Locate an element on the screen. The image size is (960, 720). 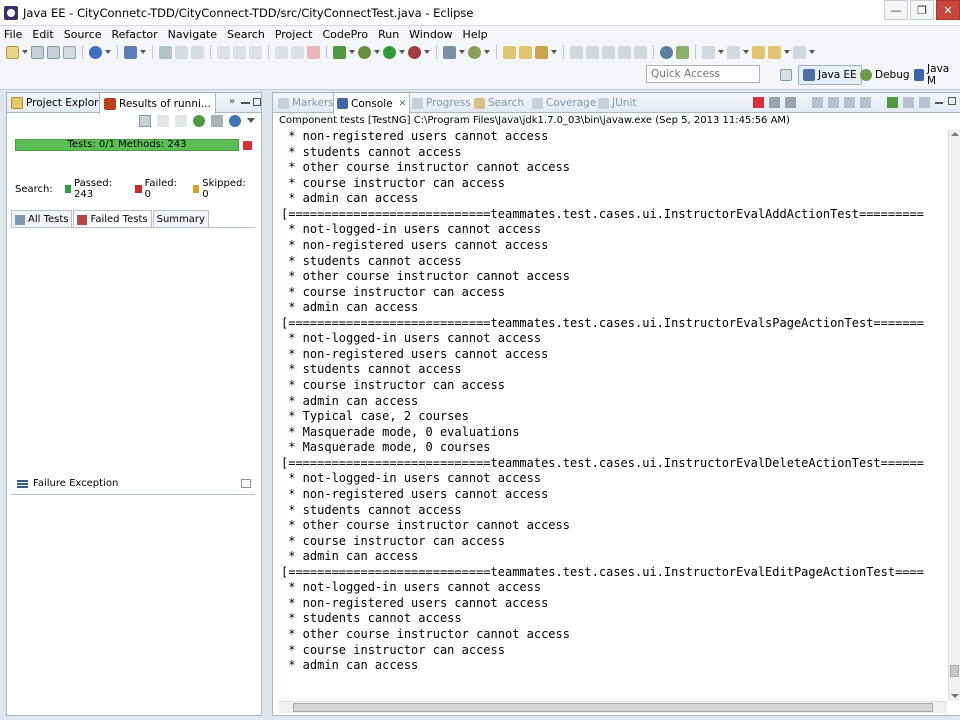
minimize-button: — is located at coordinates (896, 10).